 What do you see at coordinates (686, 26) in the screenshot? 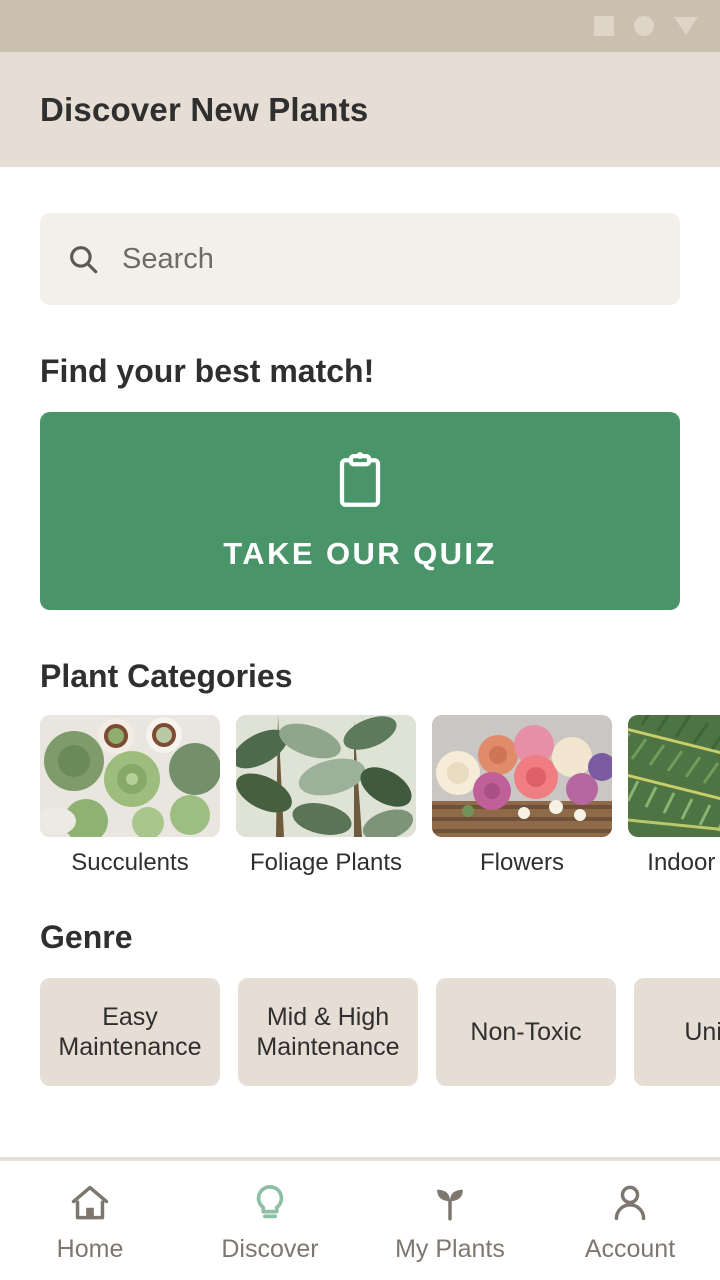
I see `triangle-down-icon` at bounding box center [686, 26].